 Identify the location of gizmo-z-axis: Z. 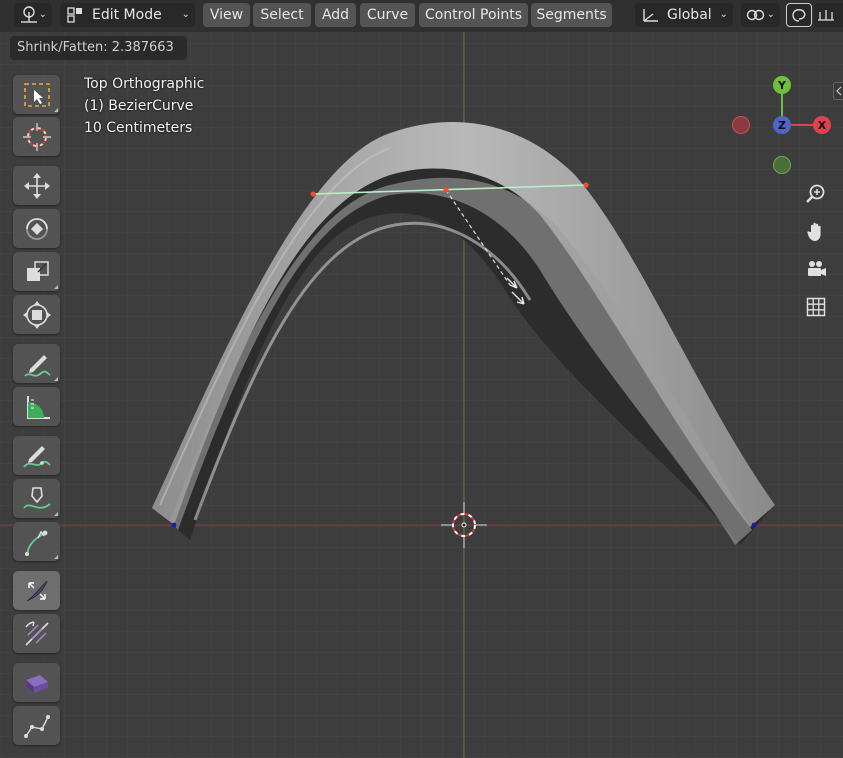
(782, 125).